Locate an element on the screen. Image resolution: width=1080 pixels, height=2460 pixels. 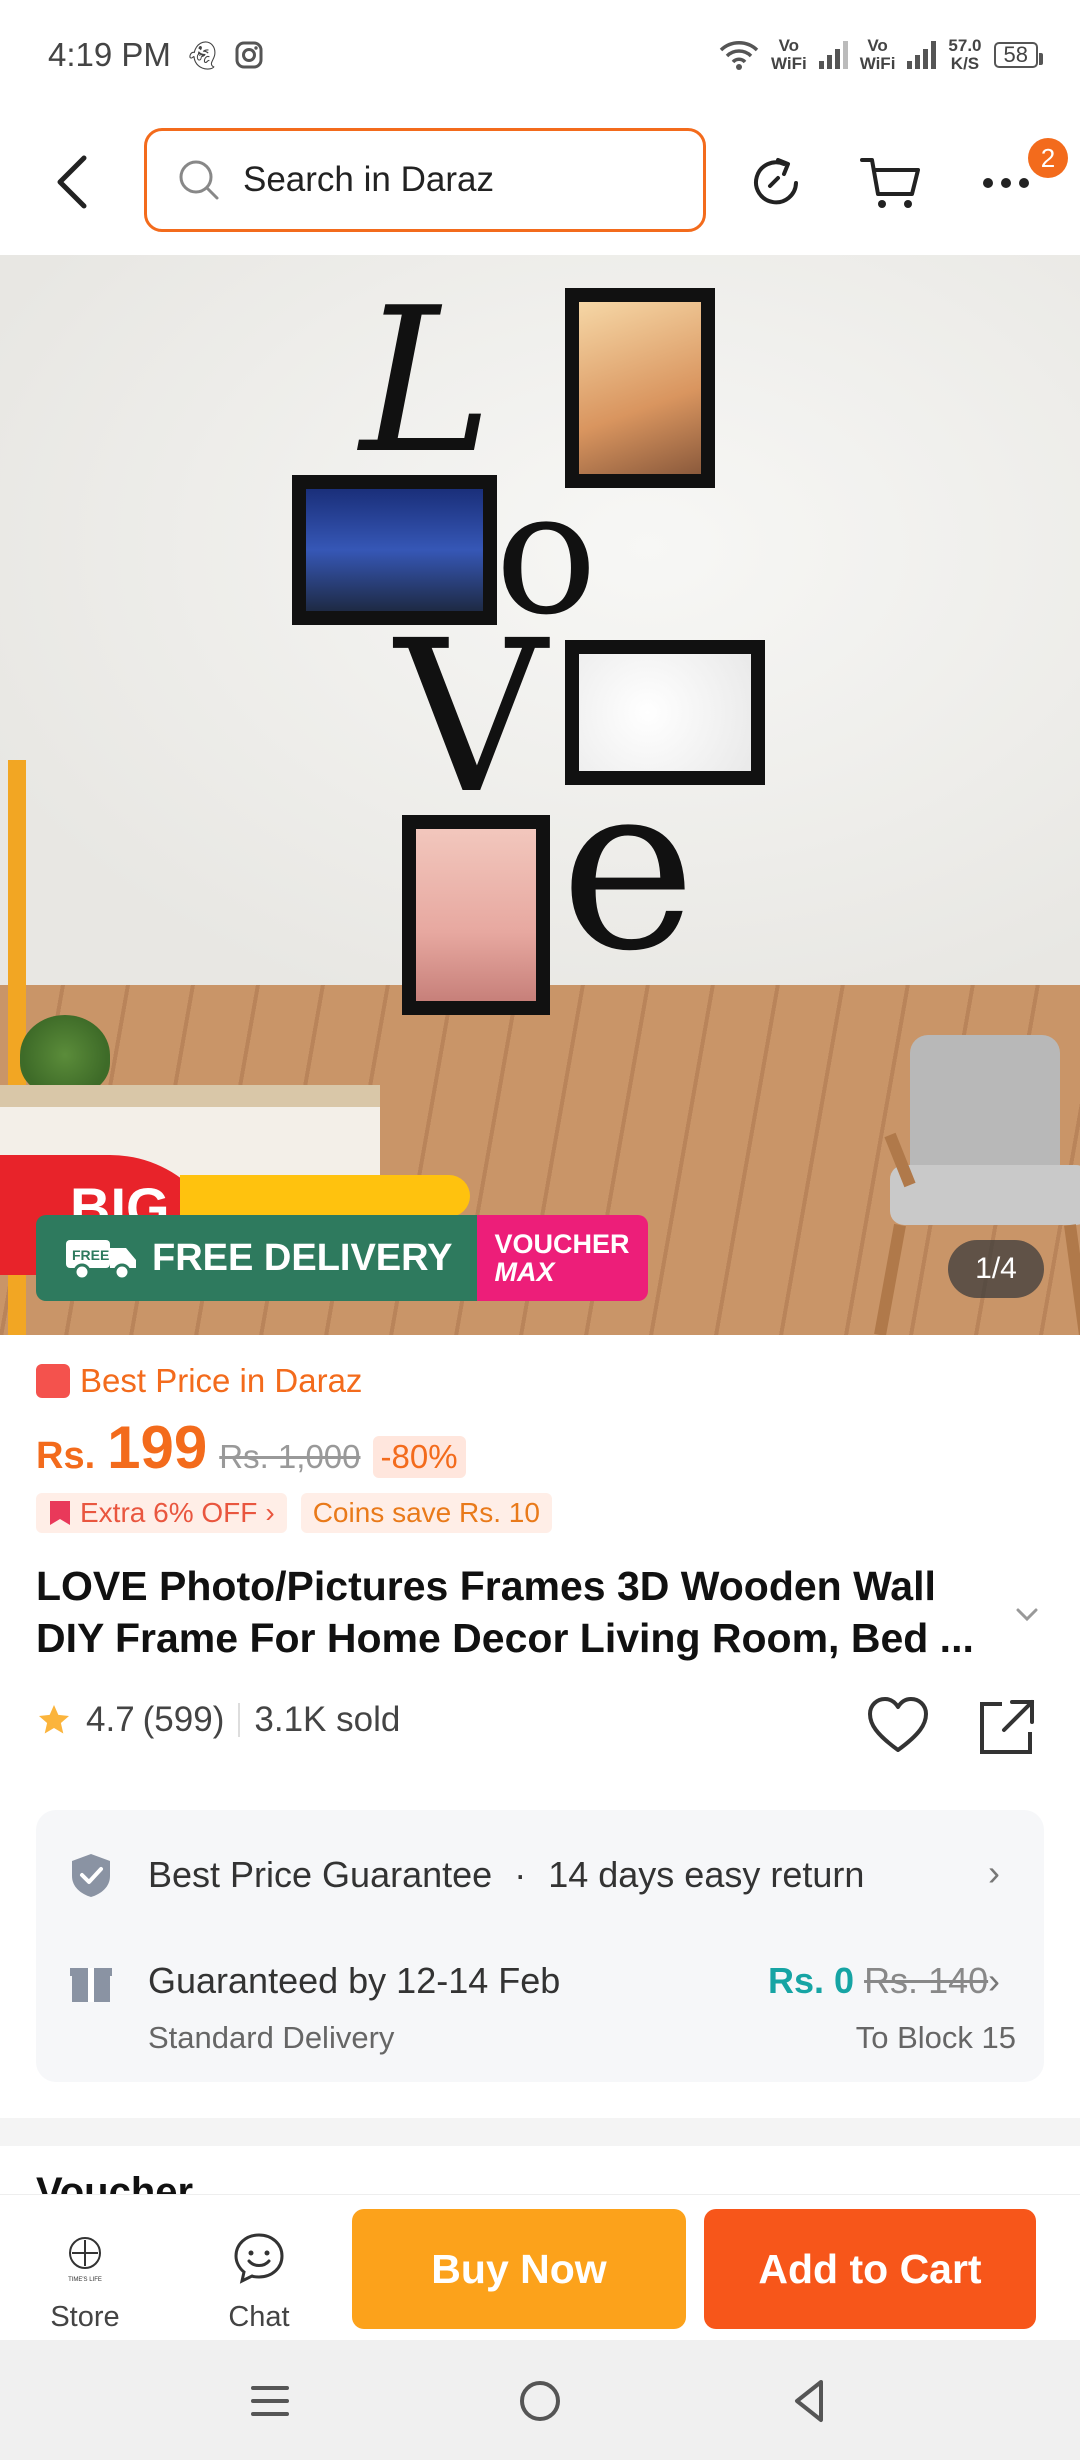
search-input: Search in Daraz is located at coordinates (425, 180).